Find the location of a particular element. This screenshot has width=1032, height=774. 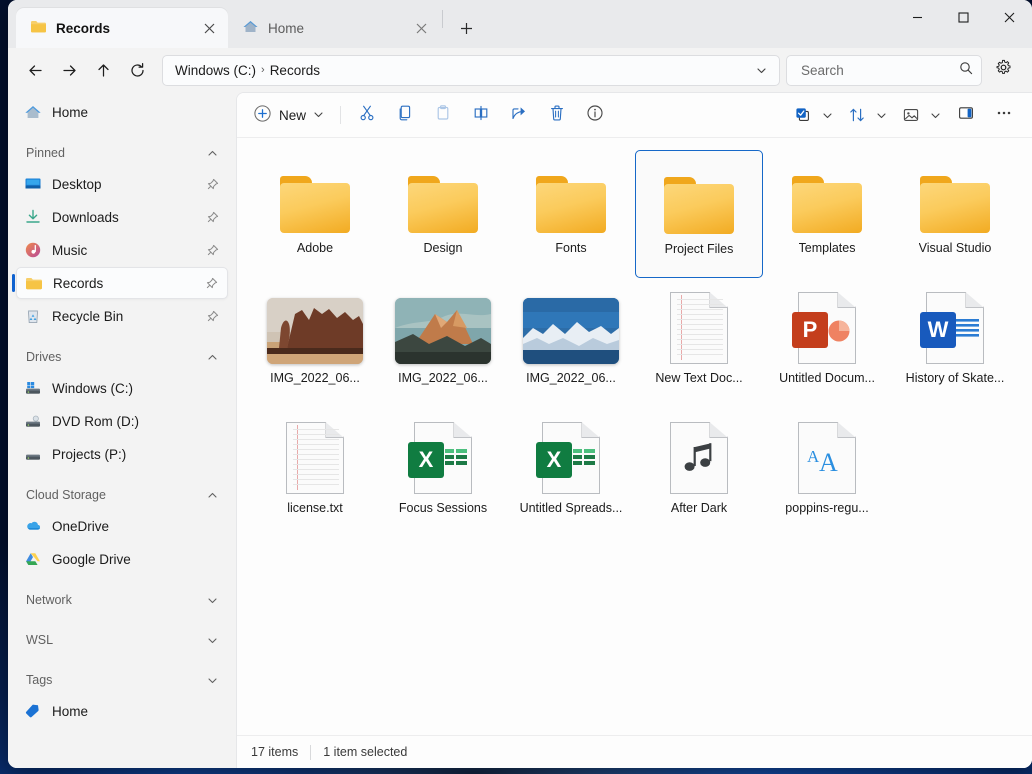

sidebar-group-drives: Drives is located at coordinates (122, 357).